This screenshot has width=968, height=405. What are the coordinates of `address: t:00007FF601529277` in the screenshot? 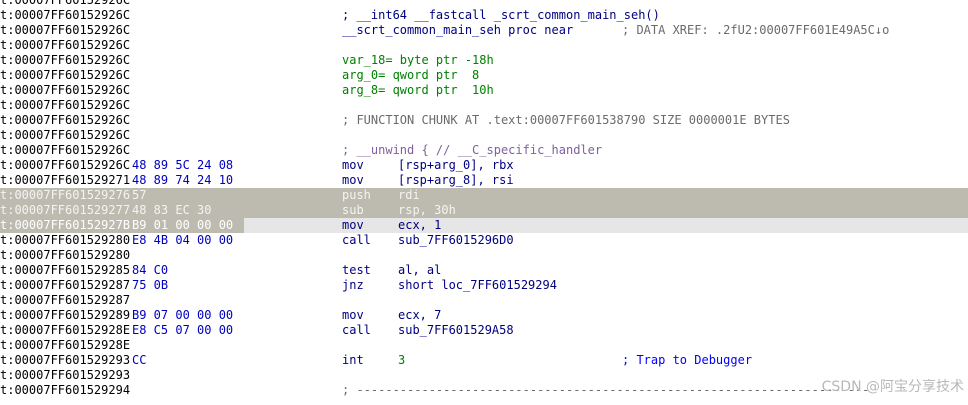 It's located at (65, 210).